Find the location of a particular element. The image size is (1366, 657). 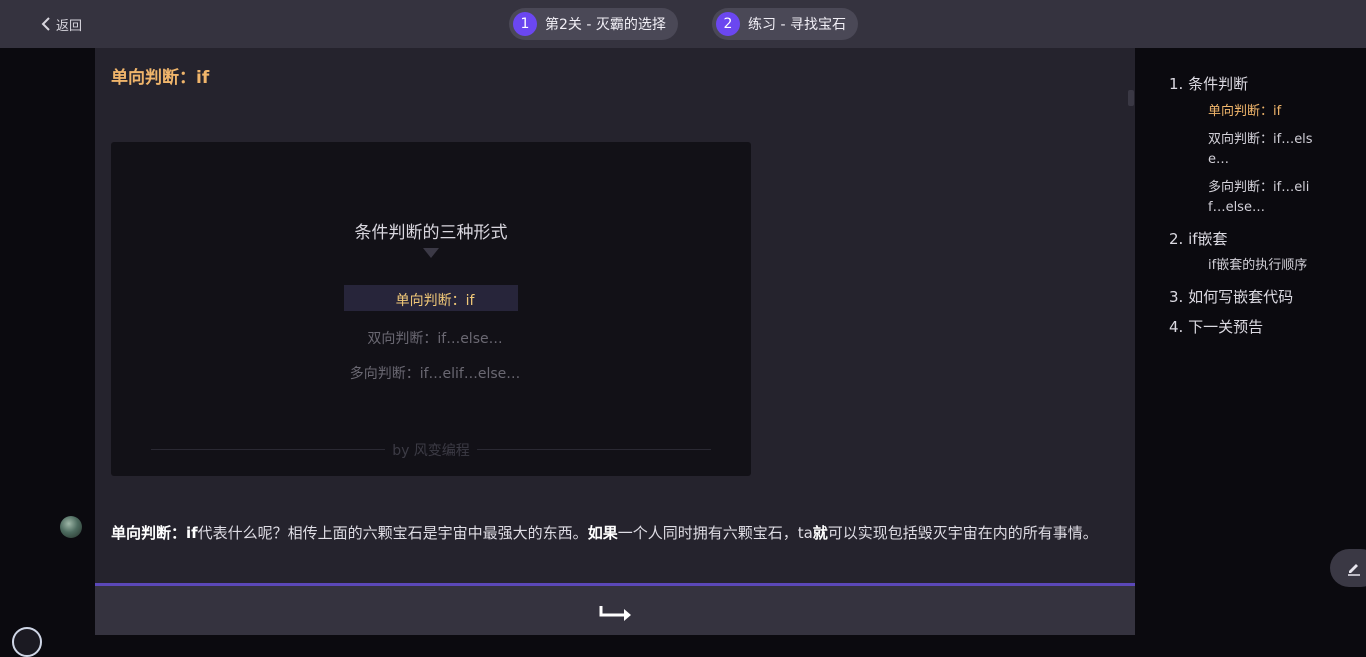

back-button: 返回 is located at coordinates (61, 24).